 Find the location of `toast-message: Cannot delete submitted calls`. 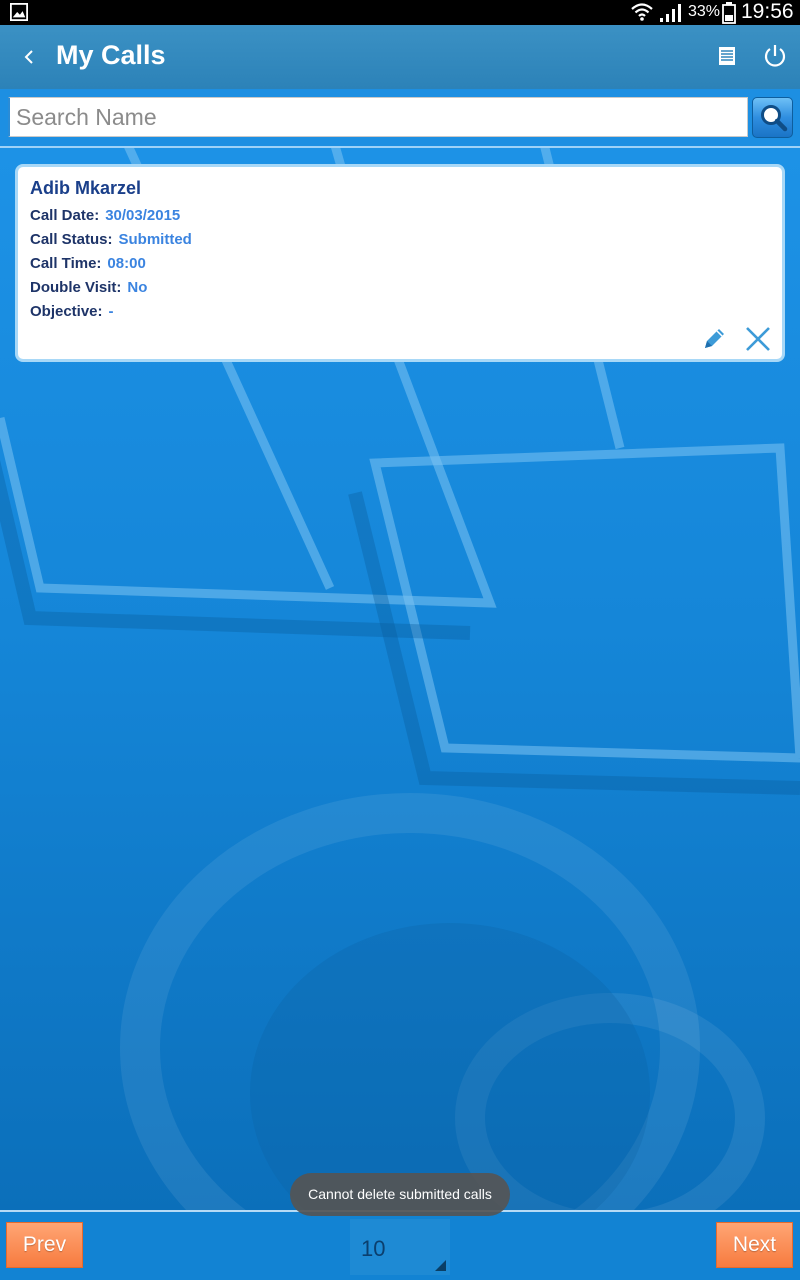

toast-message: Cannot delete submitted calls is located at coordinates (400, 1194).